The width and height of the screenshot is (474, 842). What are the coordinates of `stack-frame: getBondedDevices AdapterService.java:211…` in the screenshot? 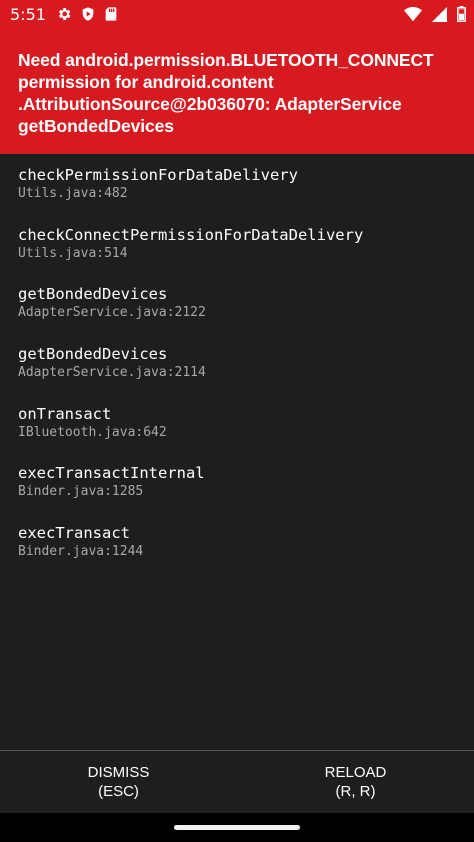 It's located at (237, 374).